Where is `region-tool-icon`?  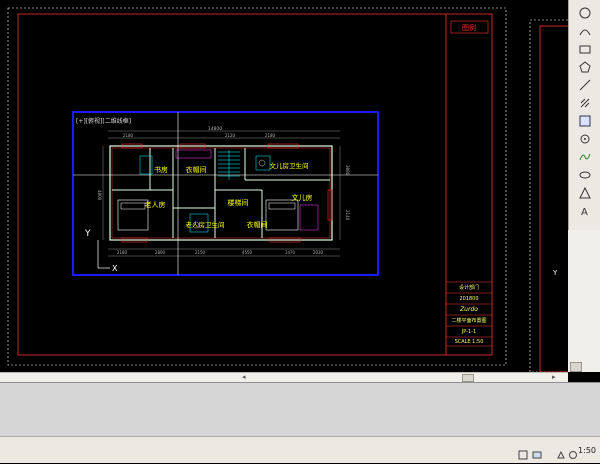
region-tool-icon is located at coordinates (585, 193).